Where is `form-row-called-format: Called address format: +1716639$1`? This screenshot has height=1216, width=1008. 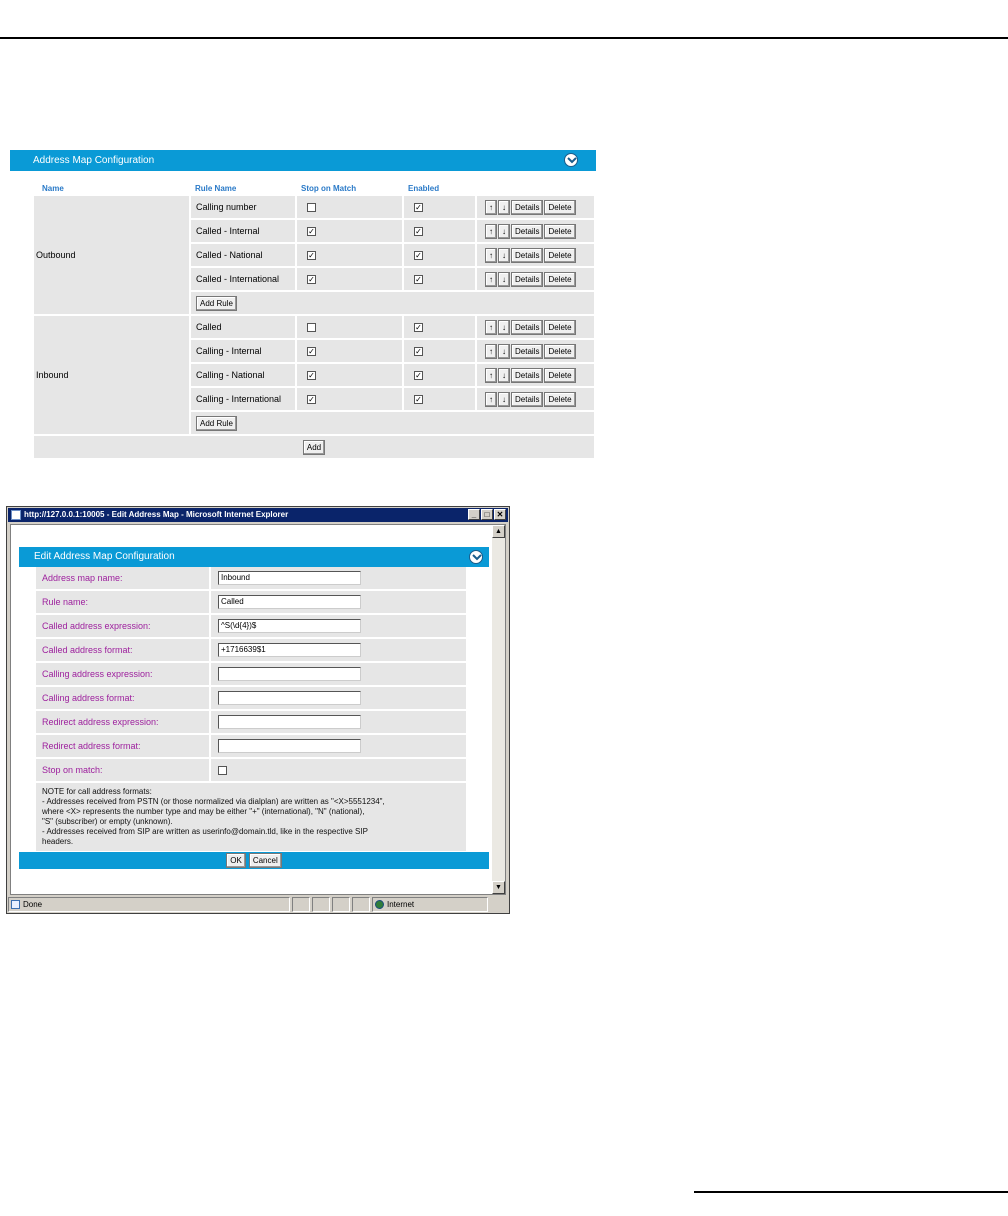 form-row-called-format: Called address format: +1716639$1 is located at coordinates (262, 651).